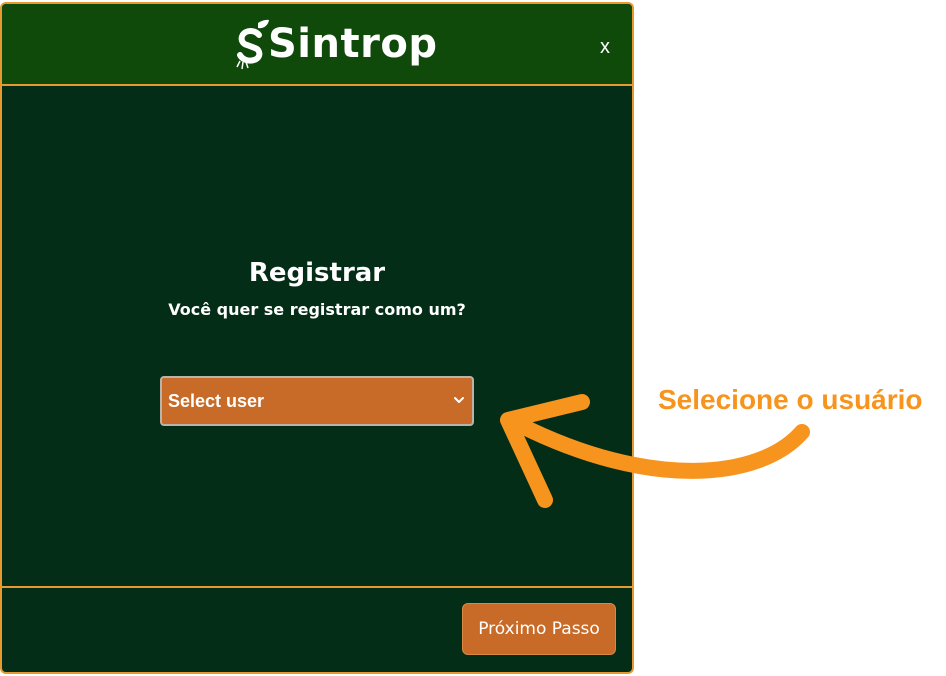 The width and height of the screenshot is (946, 676). What do you see at coordinates (353, 44) in the screenshot?
I see `logo-text: Sintrop` at bounding box center [353, 44].